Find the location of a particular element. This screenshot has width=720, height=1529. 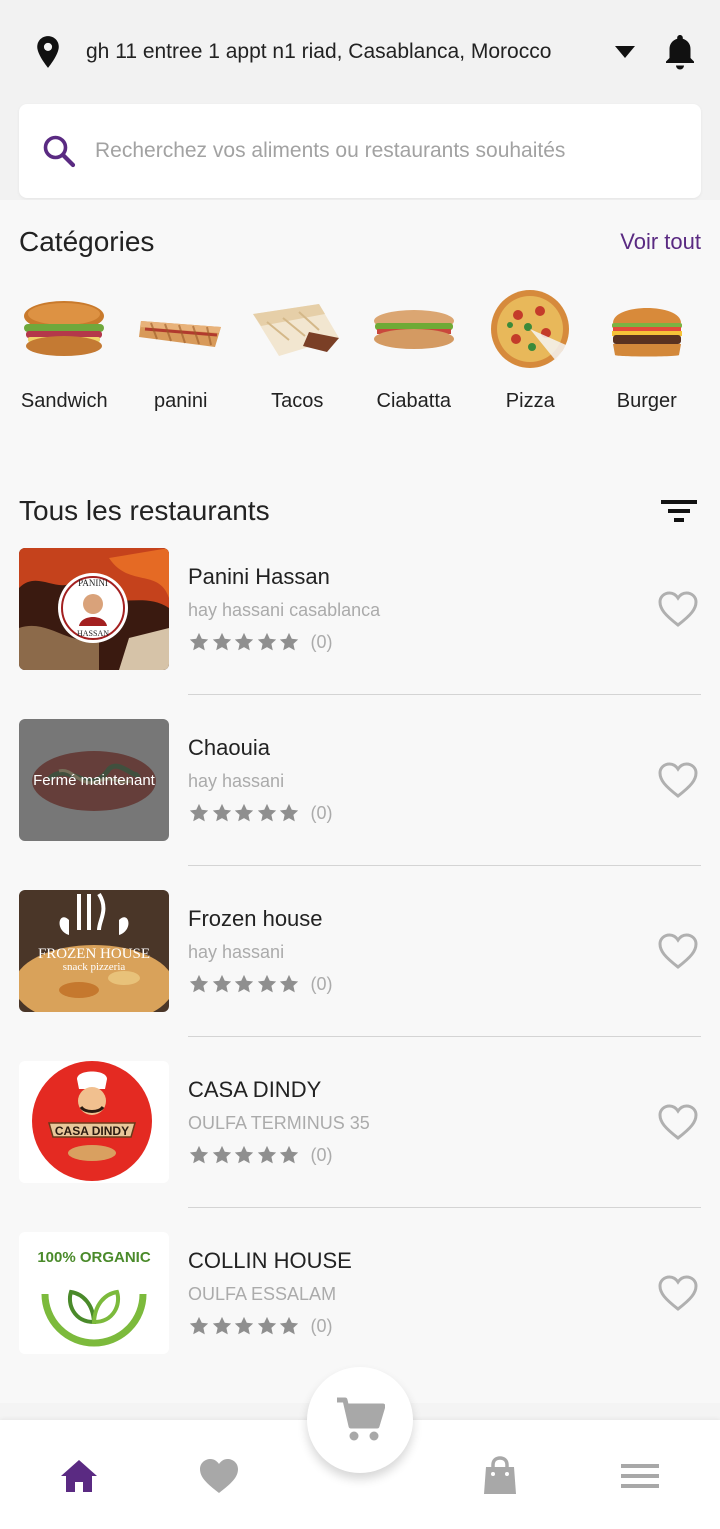

restaurant-address: OULFA ESSALAM is located at coordinates (262, 1294).